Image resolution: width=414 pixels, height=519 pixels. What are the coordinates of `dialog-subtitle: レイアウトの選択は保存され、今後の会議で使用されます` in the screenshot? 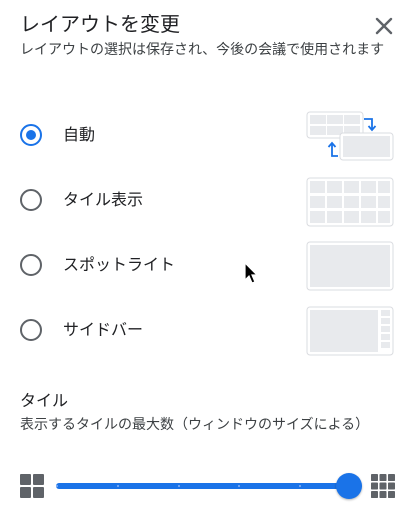 It's located at (202, 50).